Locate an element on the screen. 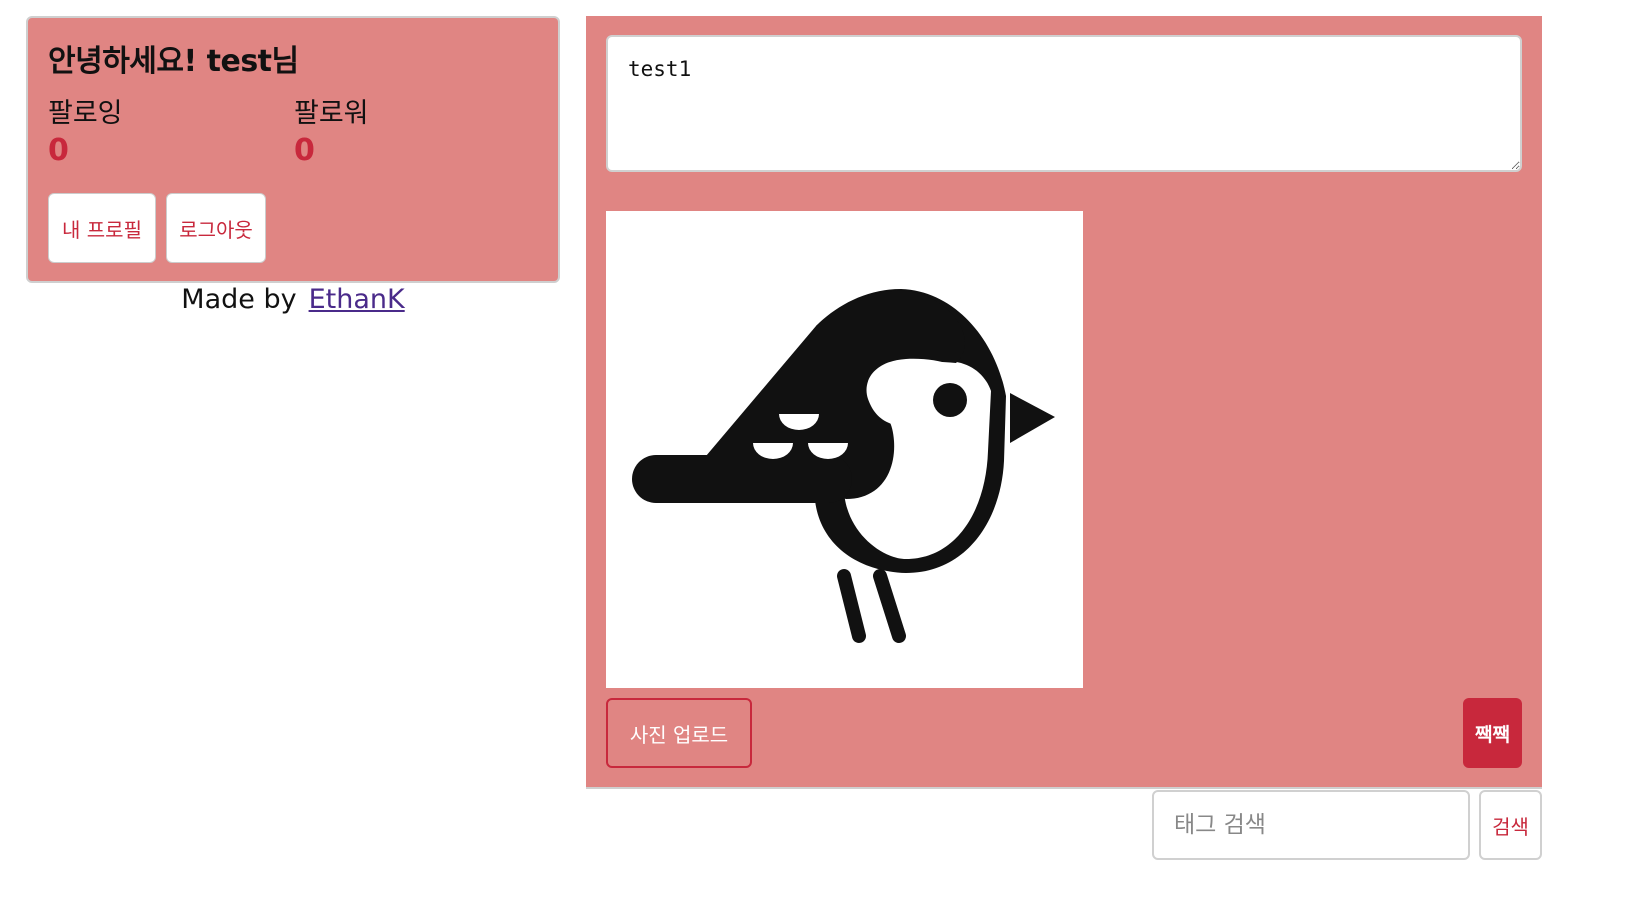 Image resolution: width=1642 pixels, height=918 pixels. profile-stats: 팔로잉 0 팔로워 0 is located at coordinates (295, 136).